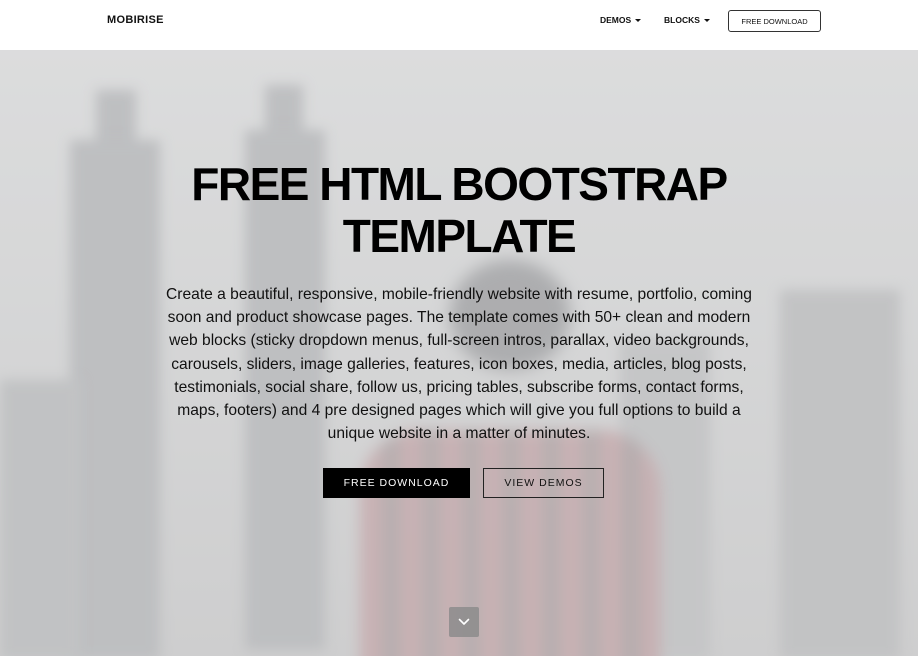  I want to click on top-navbar: MOBIRISE DEMOS BLOCKS FREE DOWNLOAD, so click(459, 25).